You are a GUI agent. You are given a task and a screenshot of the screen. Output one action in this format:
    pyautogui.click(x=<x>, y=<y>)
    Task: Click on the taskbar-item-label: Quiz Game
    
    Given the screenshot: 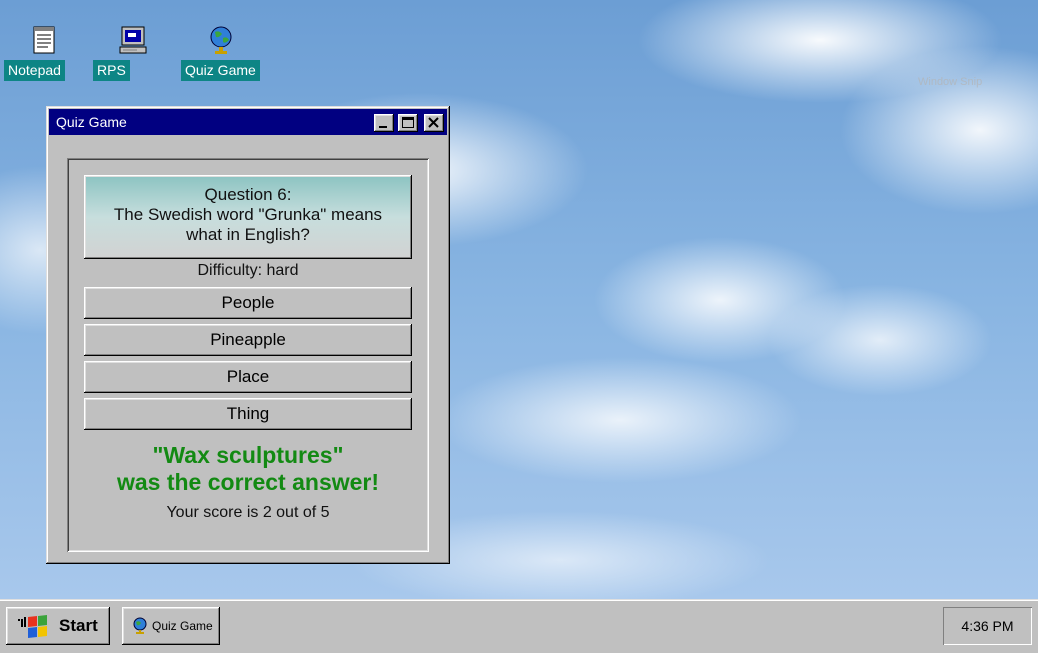 What is the action you would take?
    pyautogui.click(x=182, y=626)
    